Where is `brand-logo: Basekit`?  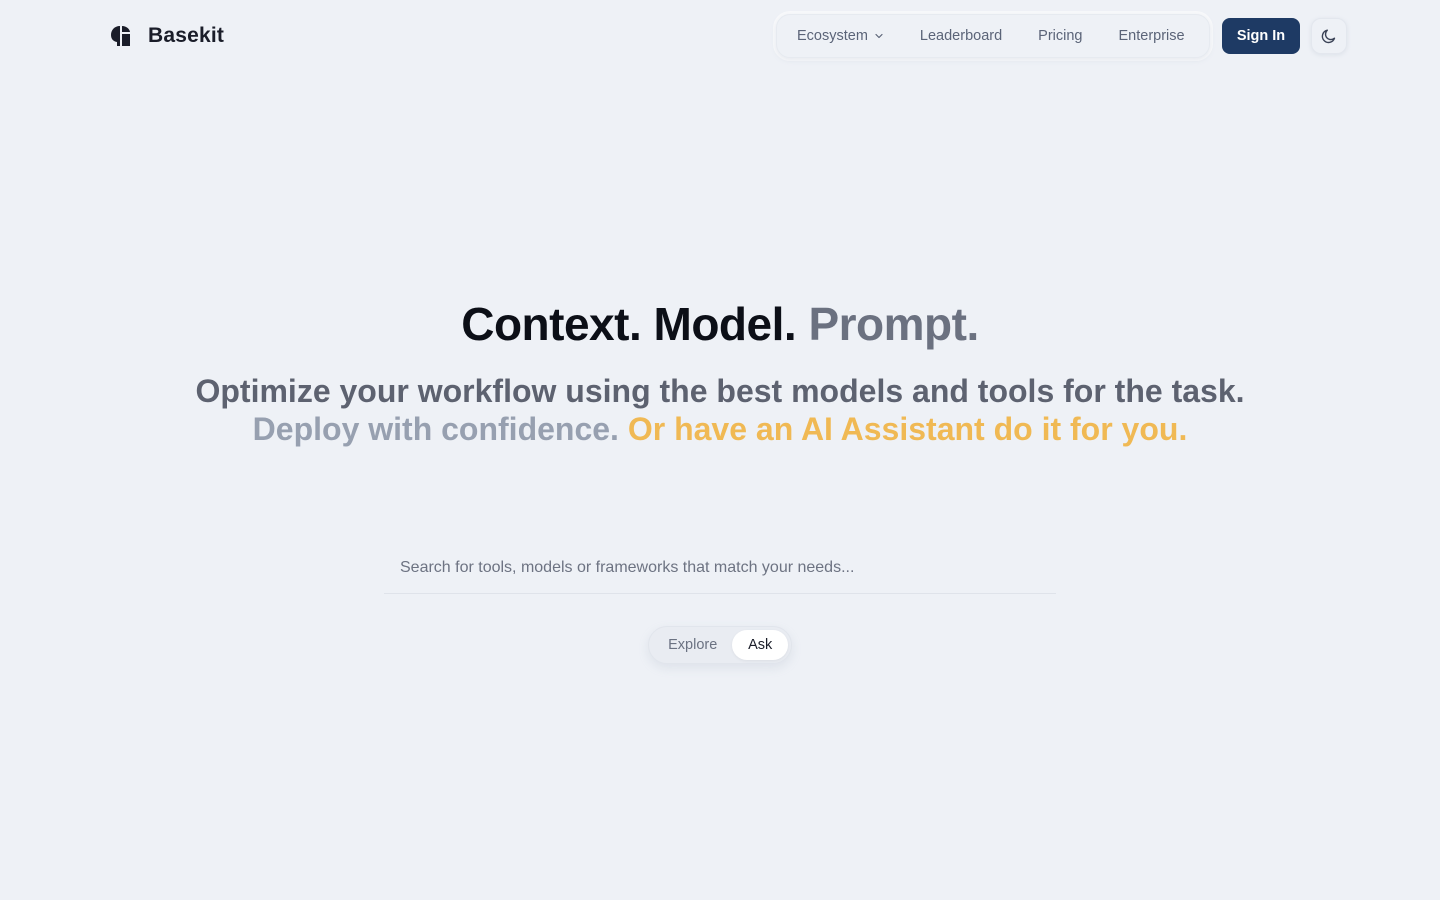 brand-logo: Basekit is located at coordinates (167, 36).